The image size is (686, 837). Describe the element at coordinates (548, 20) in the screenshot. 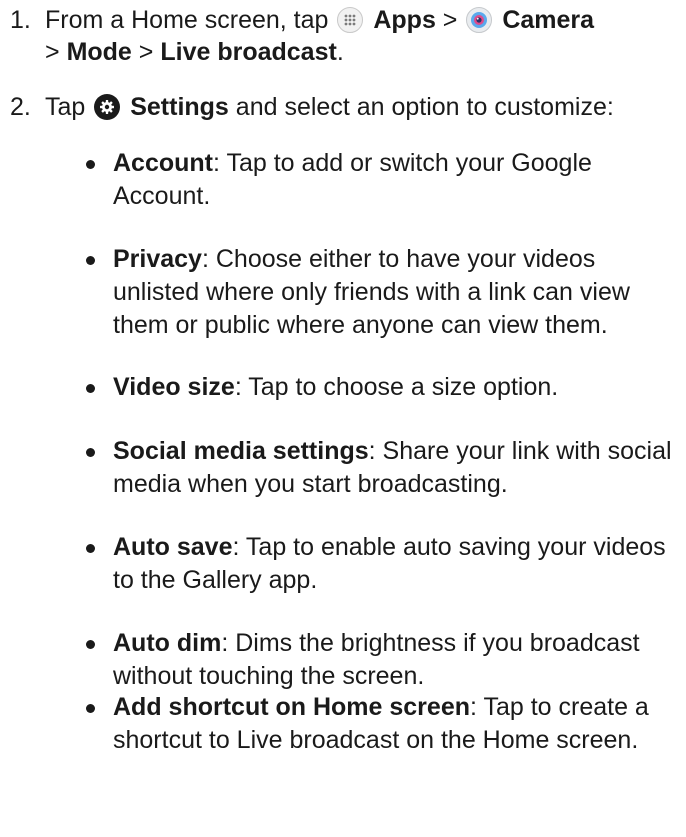

I see `camera-label: Camera` at that location.